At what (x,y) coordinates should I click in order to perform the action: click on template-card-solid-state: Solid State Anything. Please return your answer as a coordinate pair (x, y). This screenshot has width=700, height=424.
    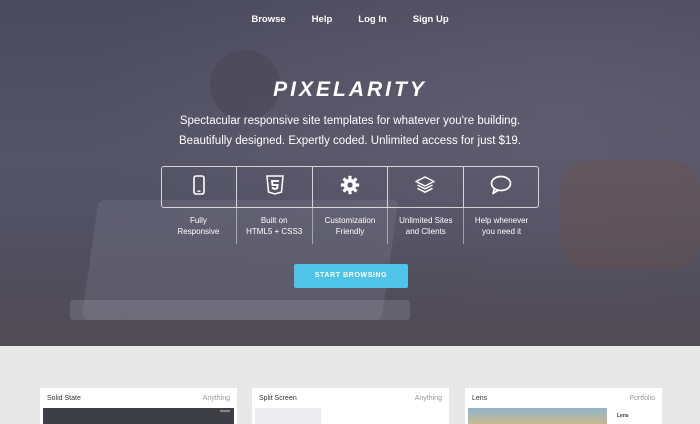
    Looking at the image, I should click on (138, 406).